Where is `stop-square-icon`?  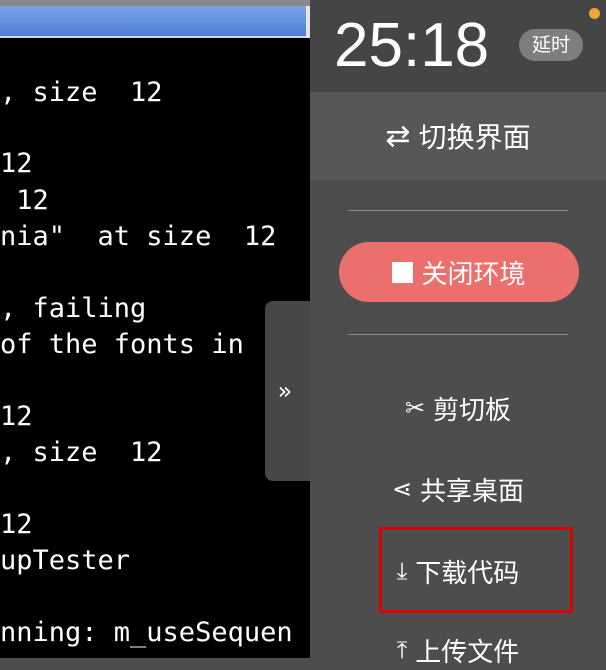 stop-square-icon is located at coordinates (403, 272).